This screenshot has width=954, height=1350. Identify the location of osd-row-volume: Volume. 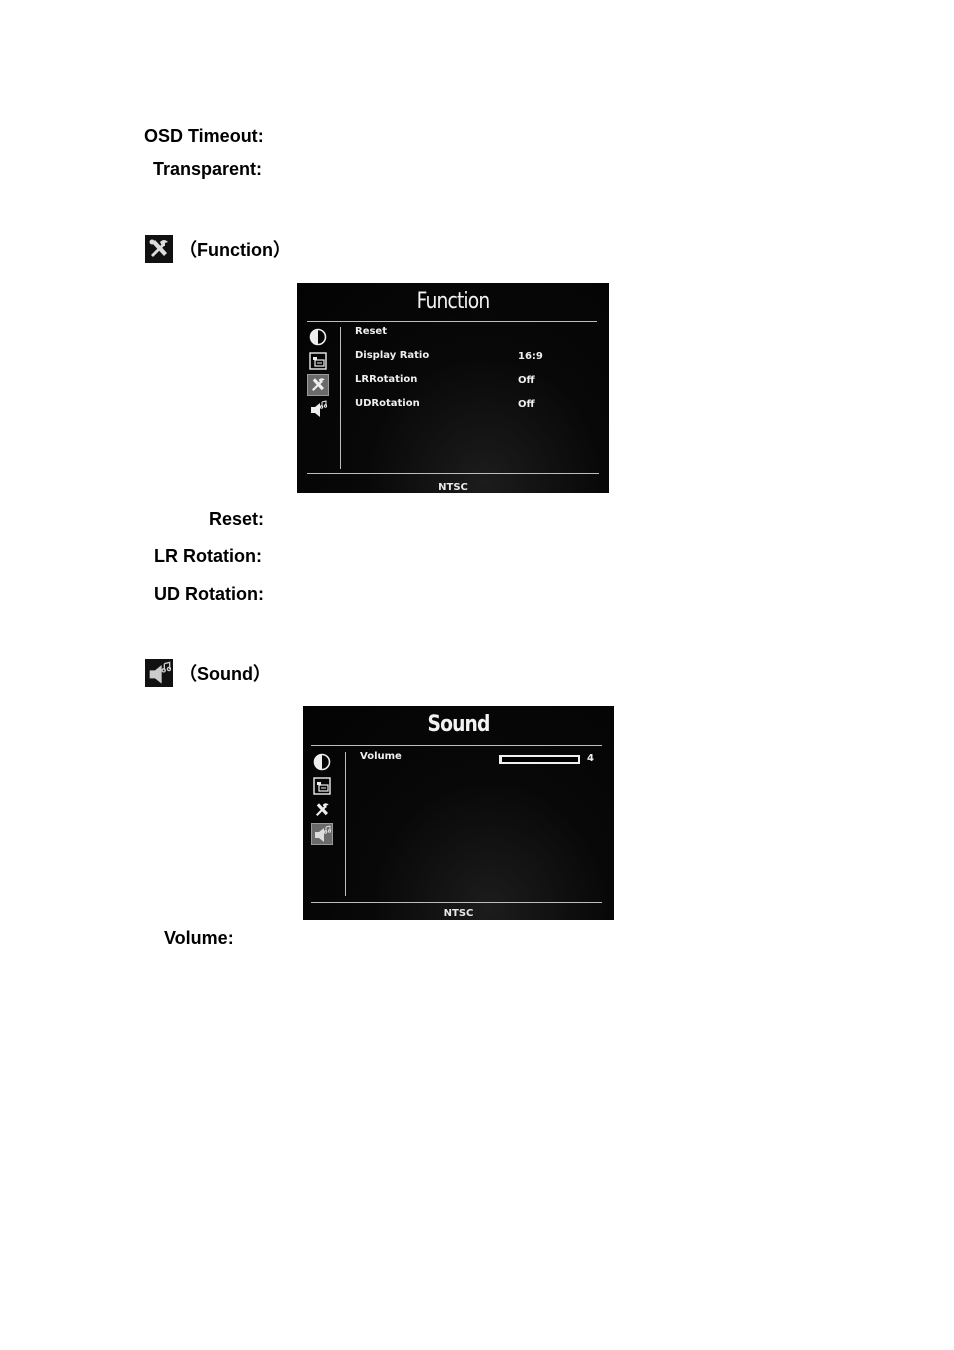
(381, 756).